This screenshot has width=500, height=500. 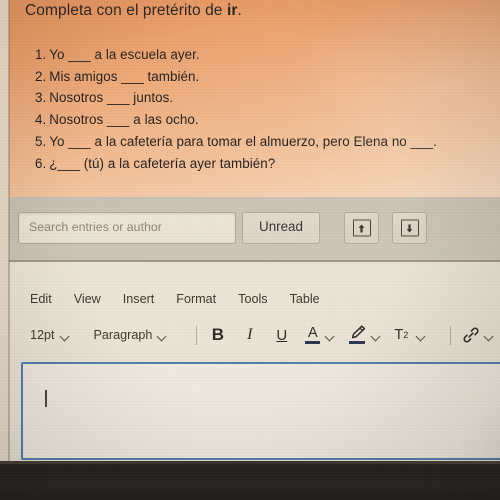 I want to click on question-number: 5., so click(x=41, y=141).